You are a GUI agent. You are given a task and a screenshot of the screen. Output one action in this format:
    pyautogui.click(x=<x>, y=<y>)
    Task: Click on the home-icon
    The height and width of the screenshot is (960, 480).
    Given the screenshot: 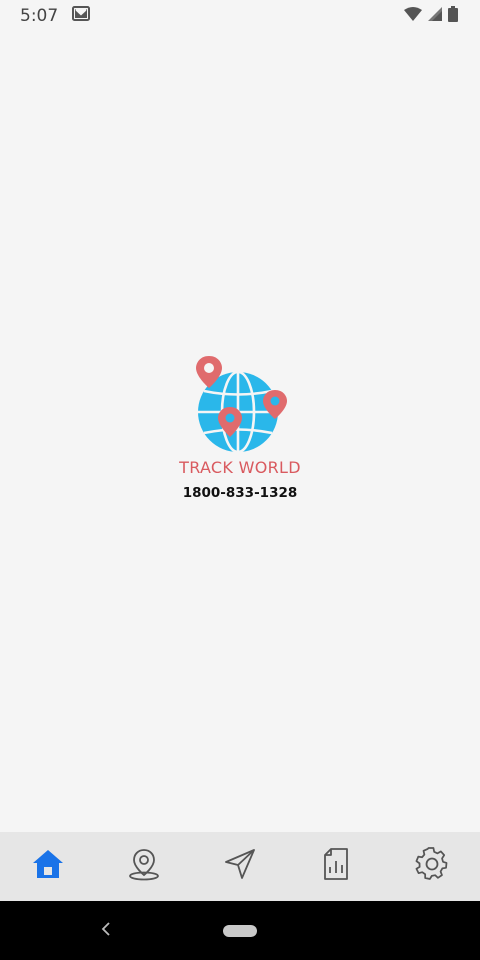 What is the action you would take?
    pyautogui.click(x=48, y=866)
    